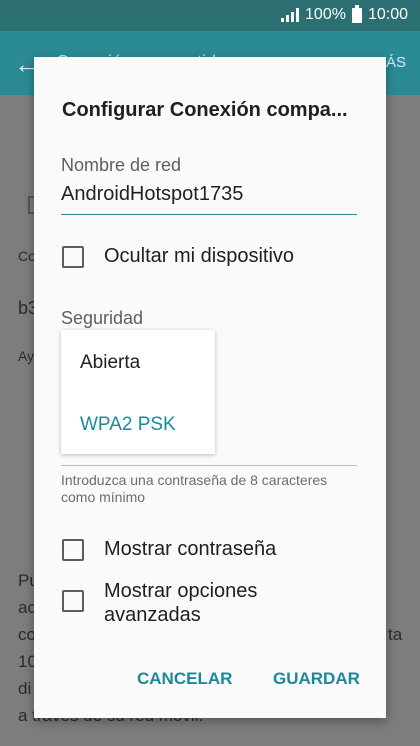  Describe the element at coordinates (128, 425) in the screenshot. I see `security-option-wpa2: WPA2 PSK` at that location.